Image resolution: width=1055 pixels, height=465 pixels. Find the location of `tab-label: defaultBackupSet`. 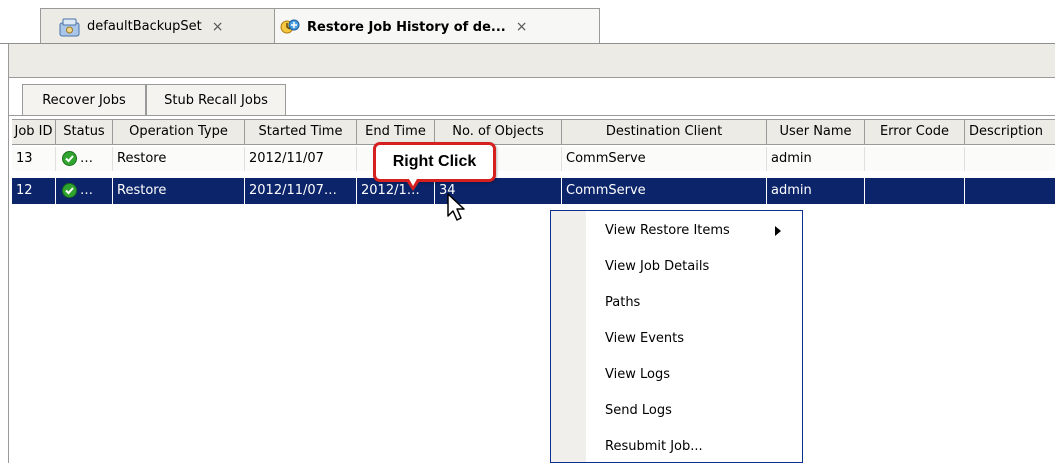

tab-label: defaultBackupSet is located at coordinates (144, 26).